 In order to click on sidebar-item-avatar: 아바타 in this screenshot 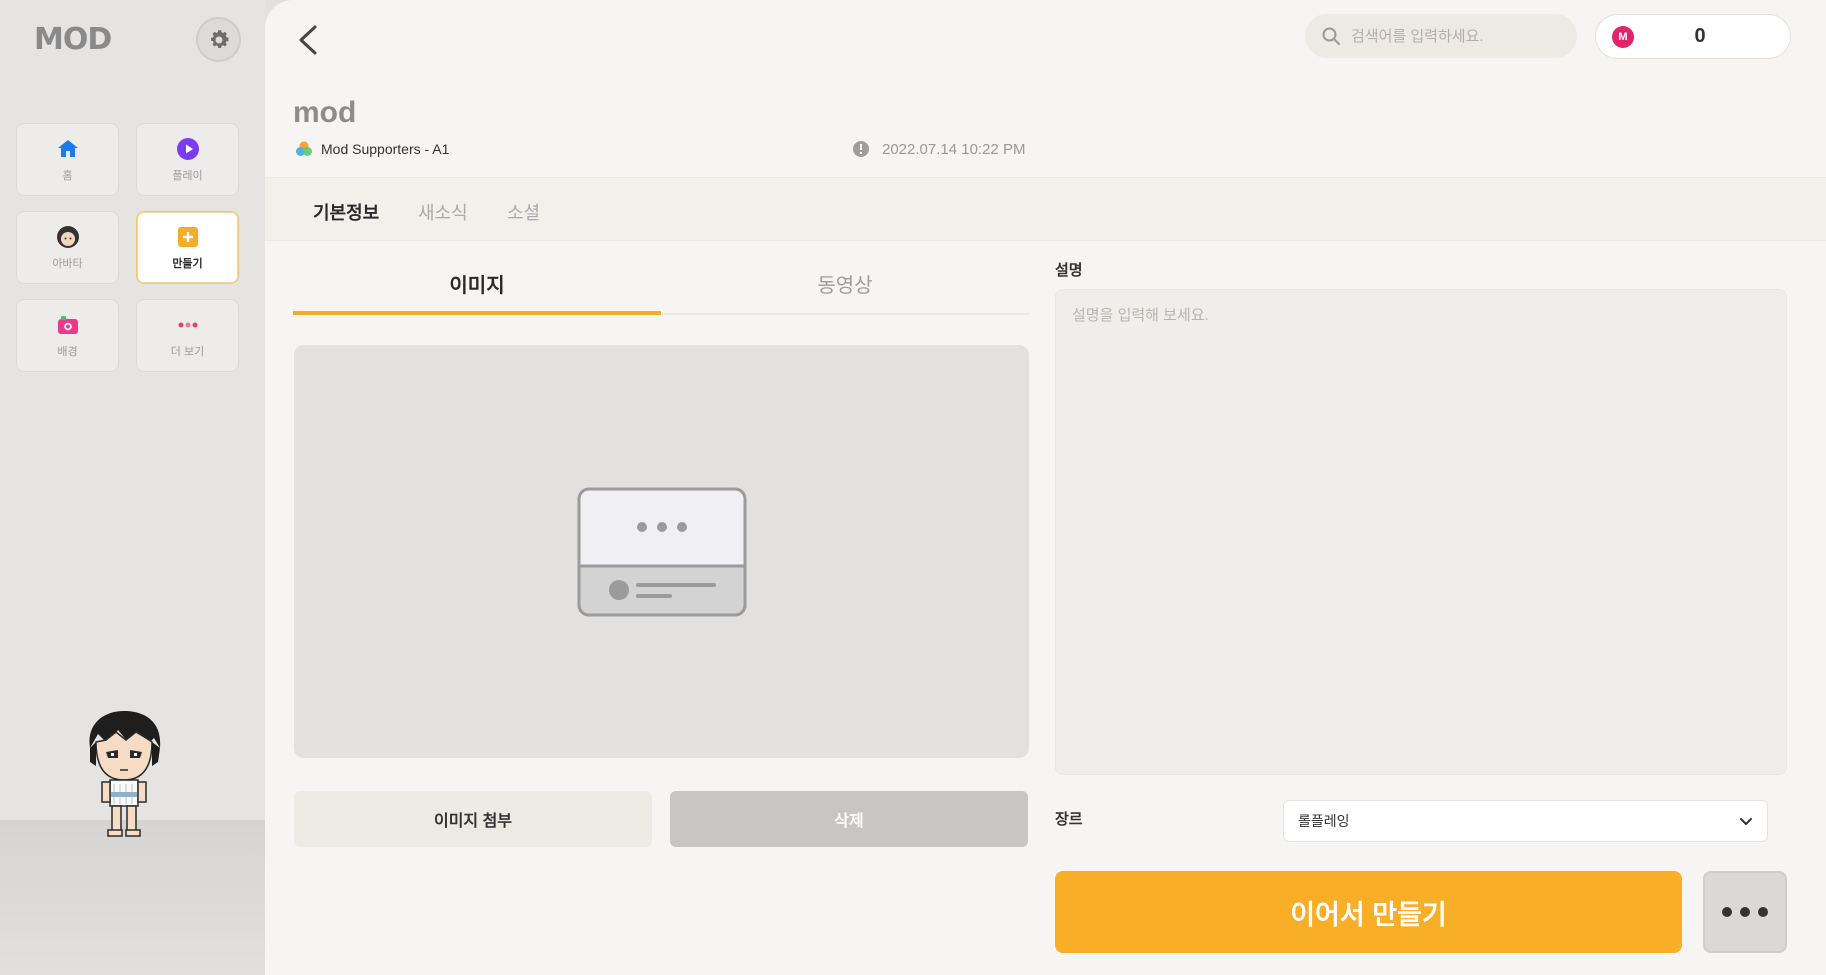, I will do `click(67, 247)`.